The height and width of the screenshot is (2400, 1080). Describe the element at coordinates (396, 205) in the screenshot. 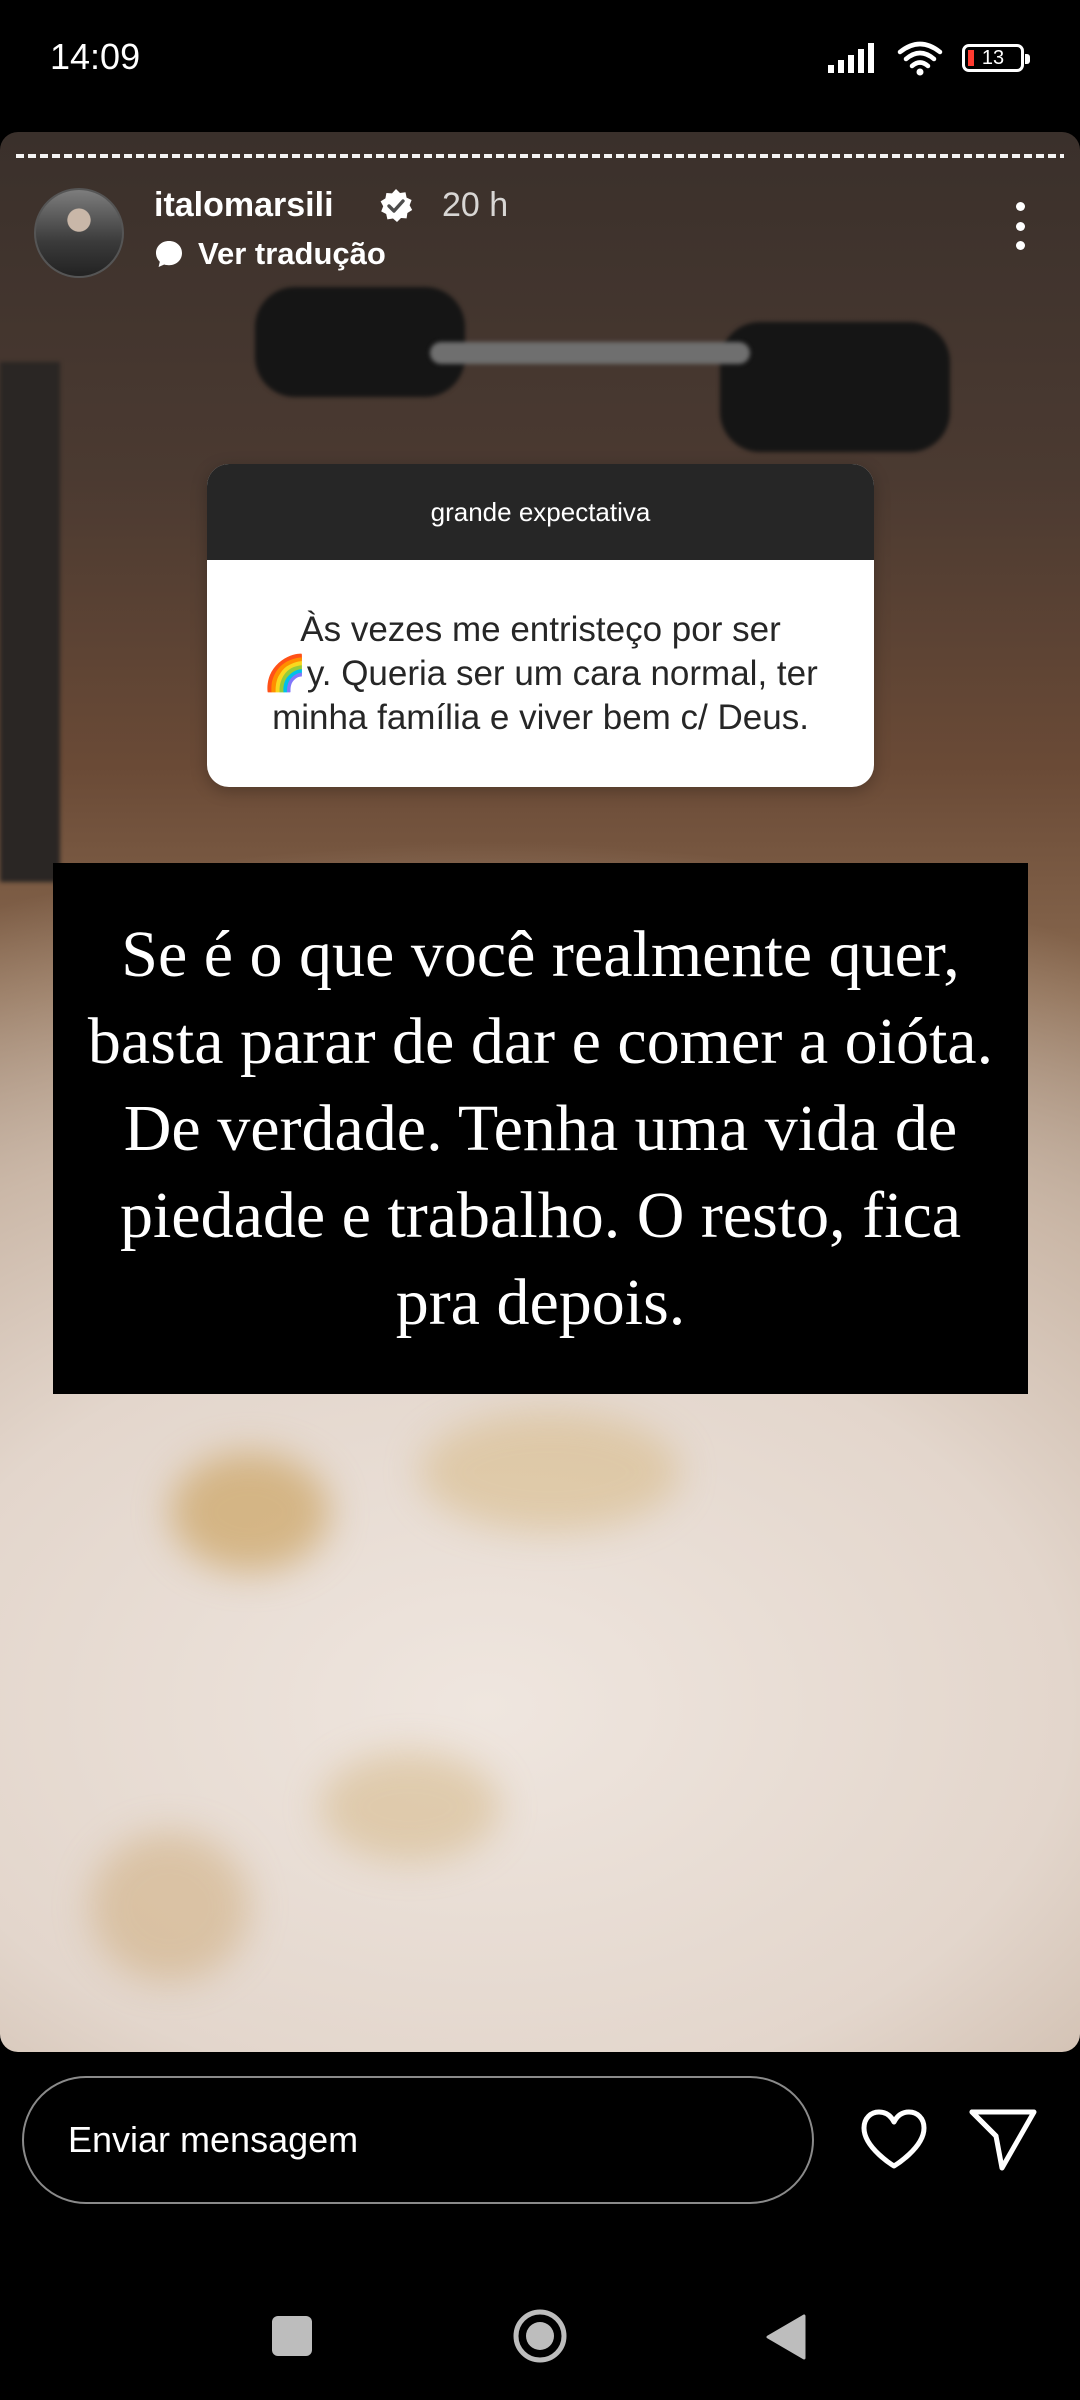

I see `verified-icon` at that location.